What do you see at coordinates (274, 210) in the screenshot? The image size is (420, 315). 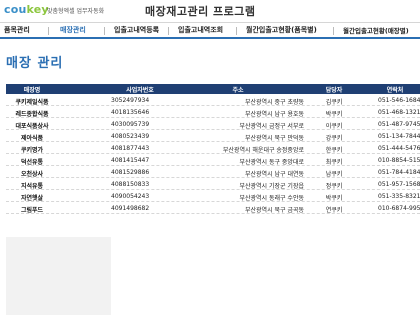 I see `store-address: 부산광역시 북구 금곡동` at bounding box center [274, 210].